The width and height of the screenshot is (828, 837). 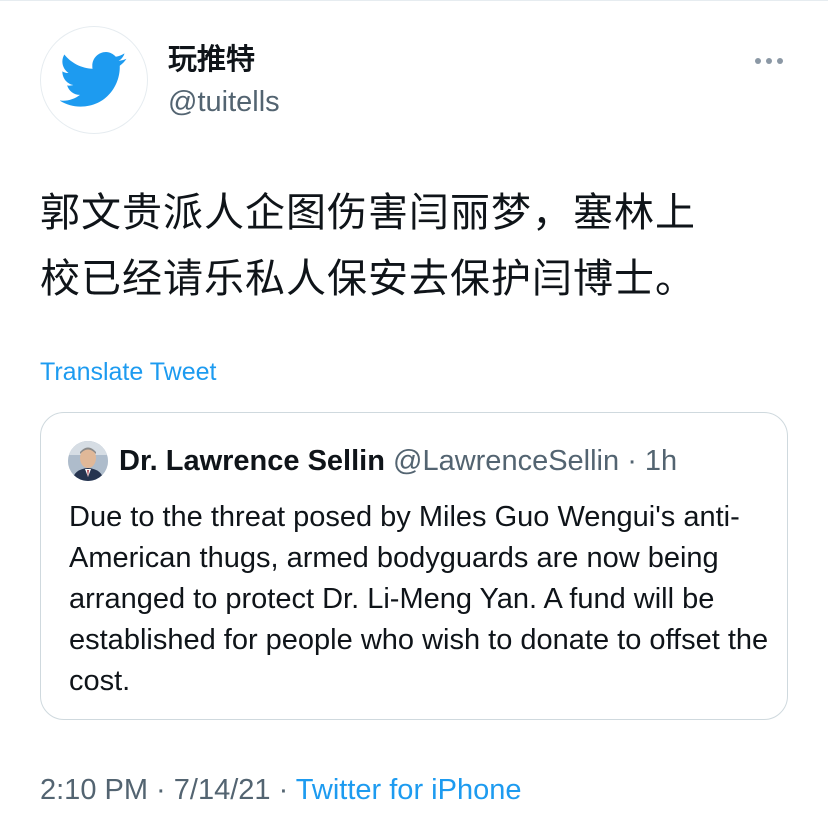 I want to click on twitter-bird-icon, so click(x=93, y=79).